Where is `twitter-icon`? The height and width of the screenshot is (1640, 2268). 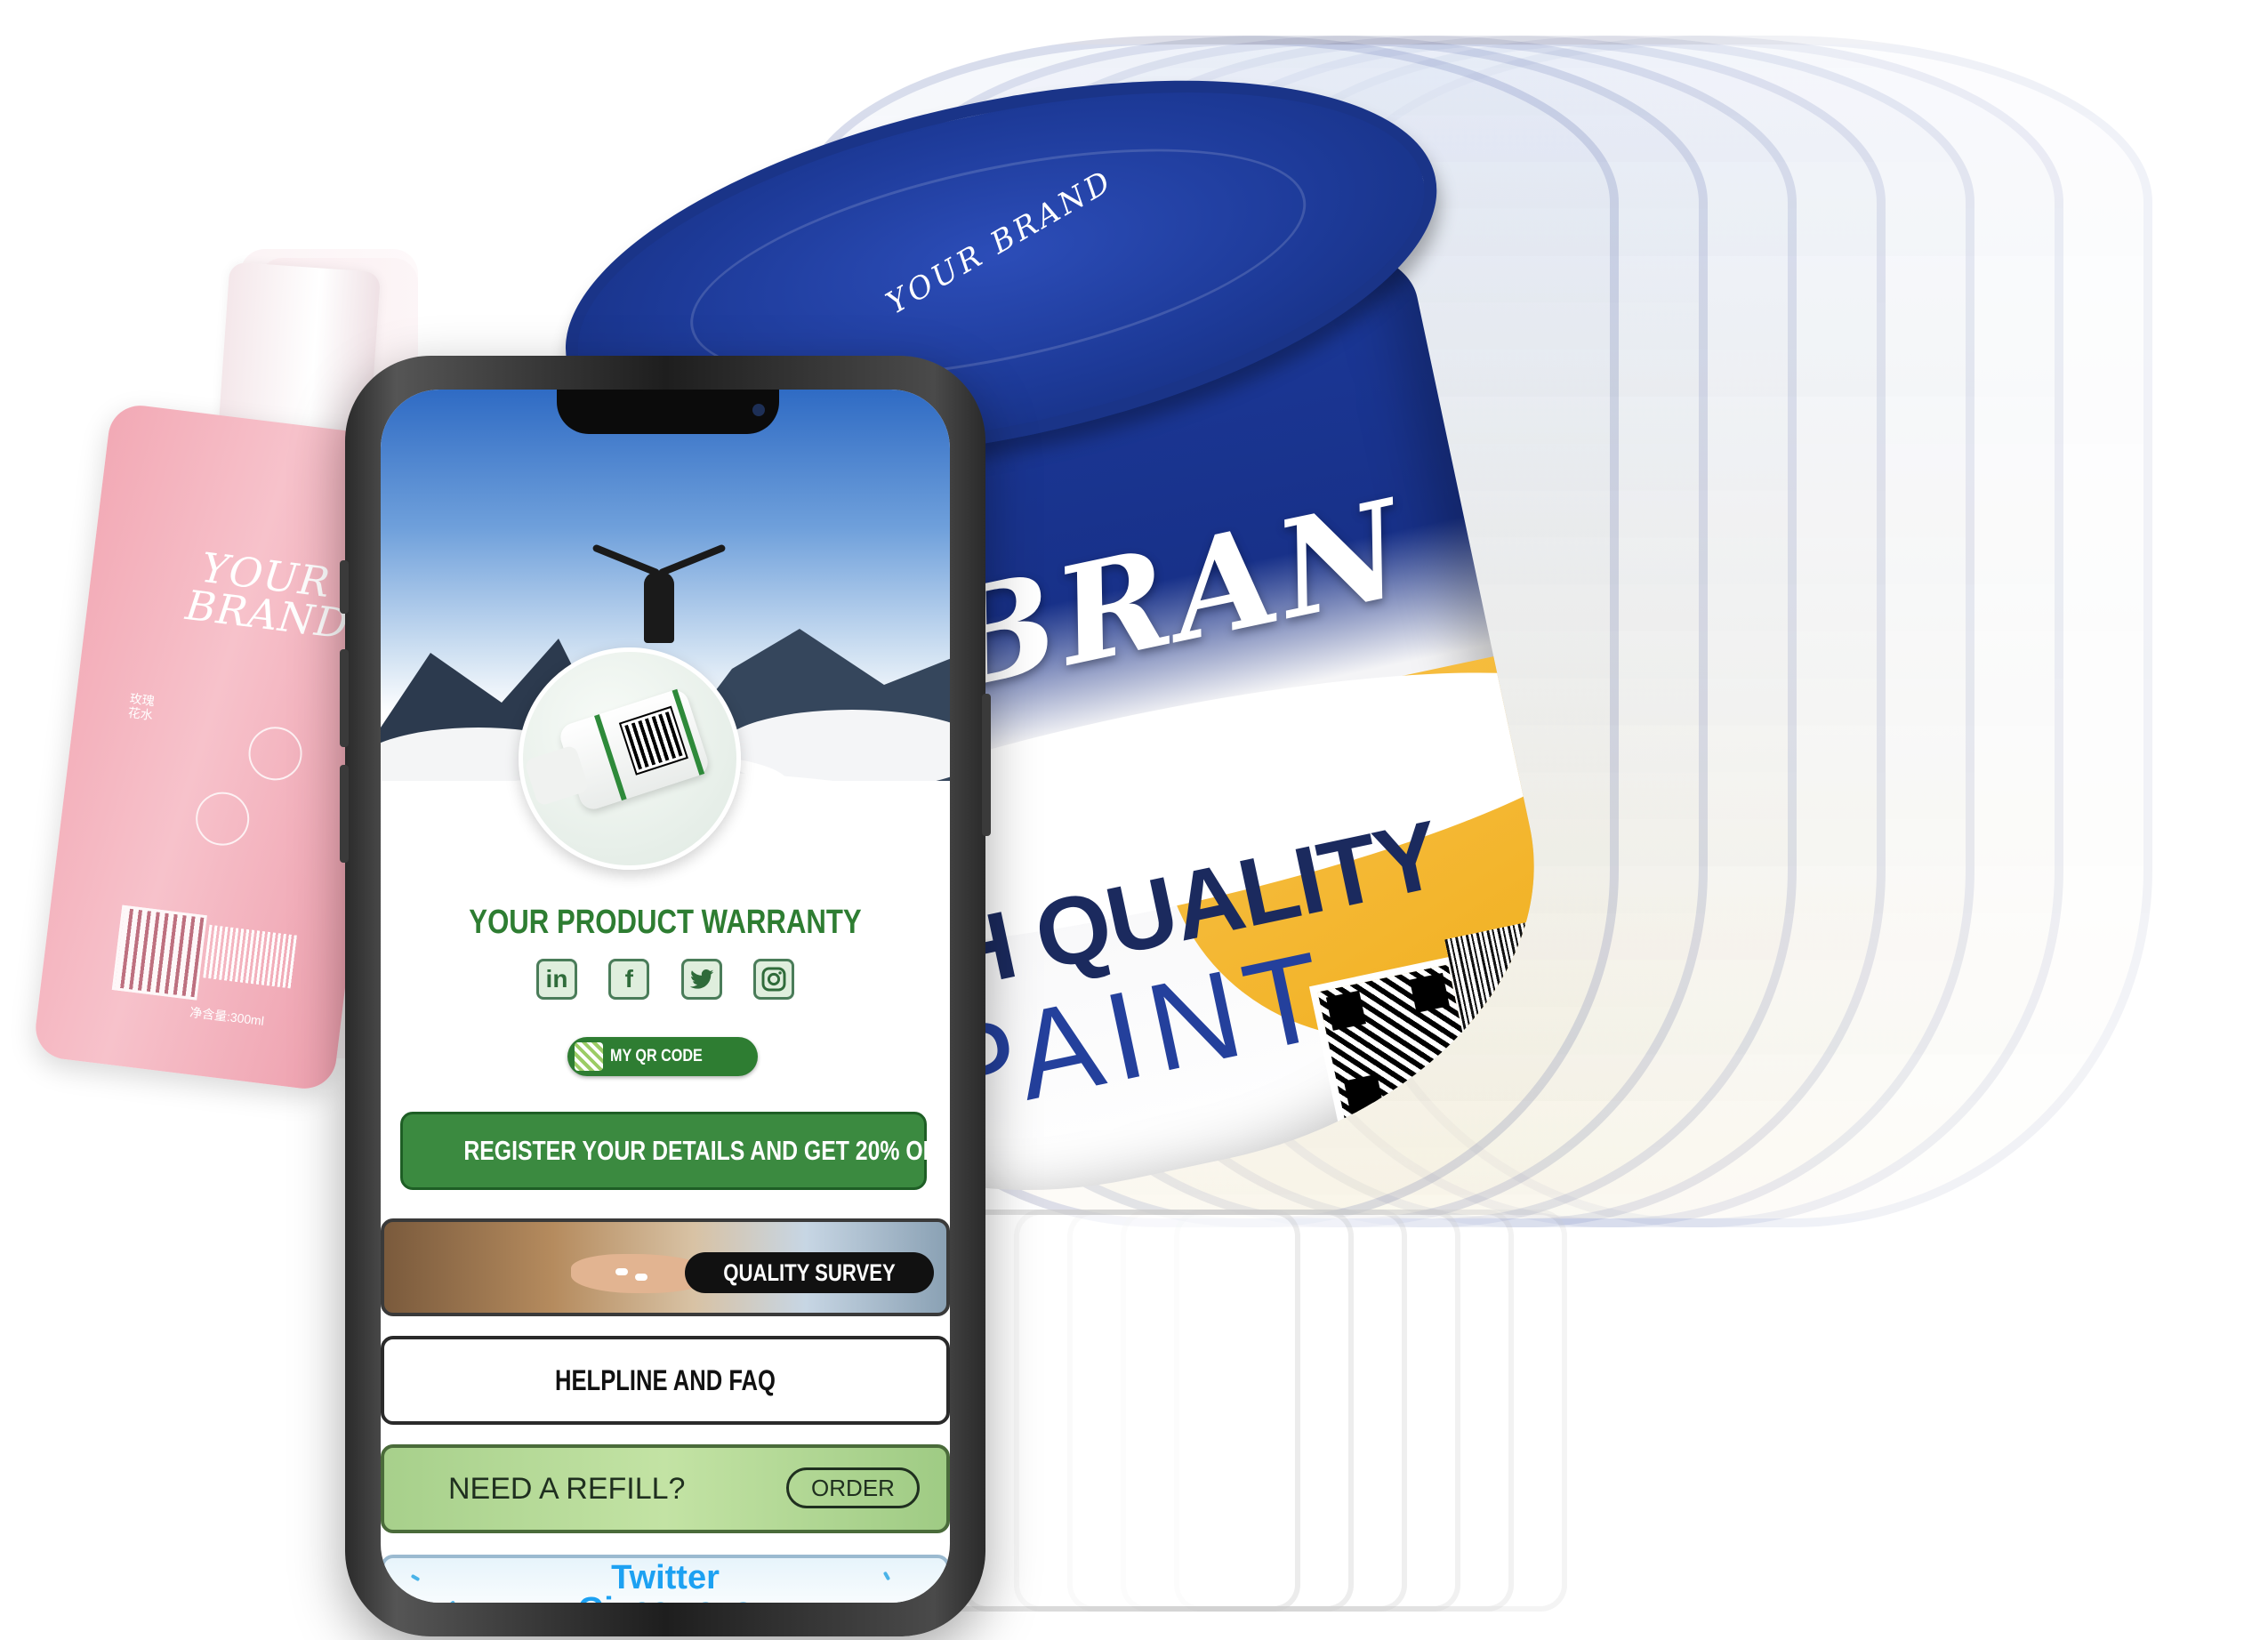 twitter-icon is located at coordinates (701, 980).